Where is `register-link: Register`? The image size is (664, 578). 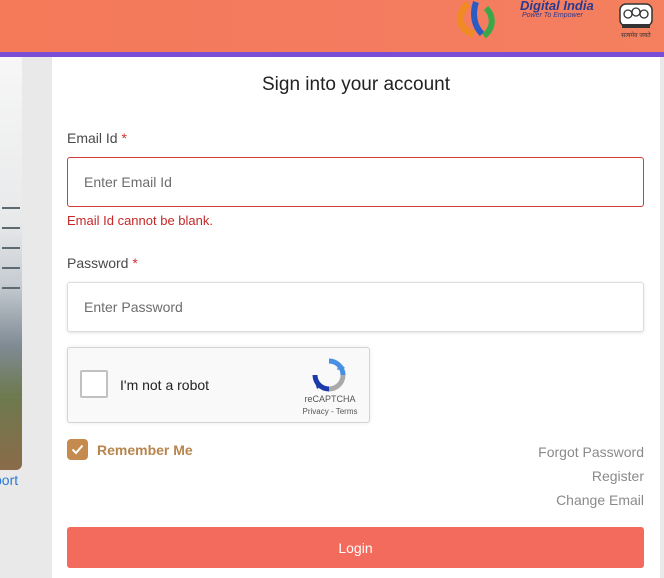
register-link: Register is located at coordinates (618, 476).